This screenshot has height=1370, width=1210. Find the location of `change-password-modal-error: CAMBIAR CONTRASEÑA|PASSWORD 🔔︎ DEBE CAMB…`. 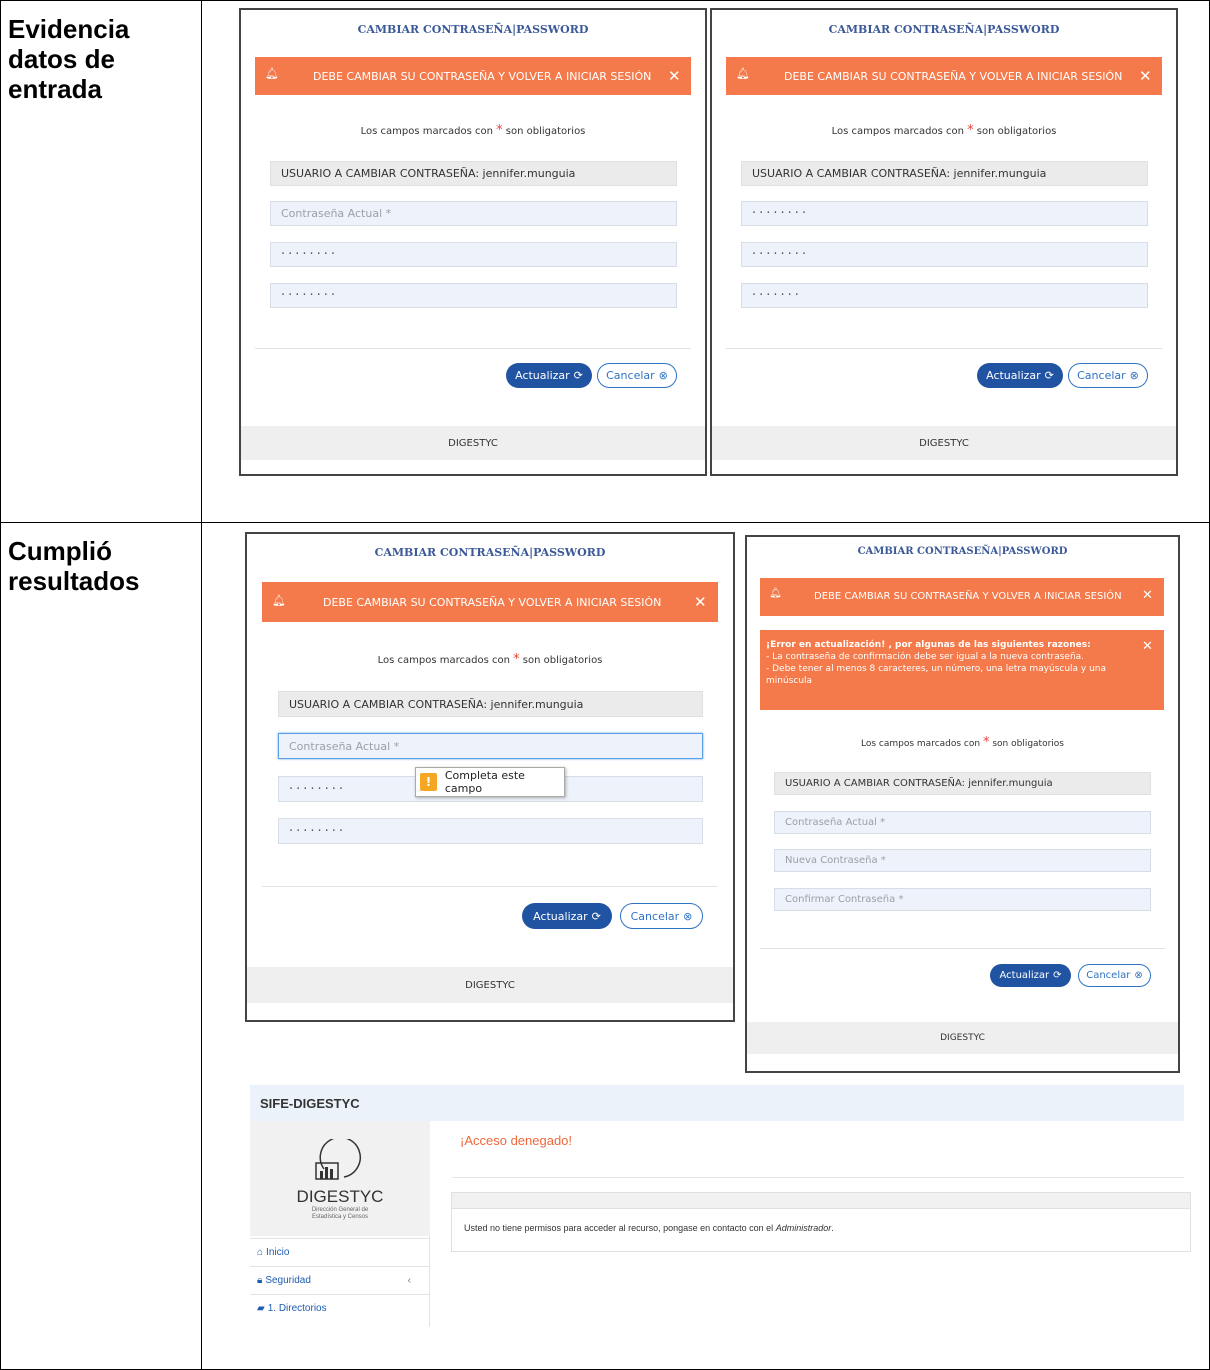

change-password-modal-error: CAMBIAR CONTRASEÑA|PASSWORD 🔔︎ DEBE CAMB… is located at coordinates (962, 804).